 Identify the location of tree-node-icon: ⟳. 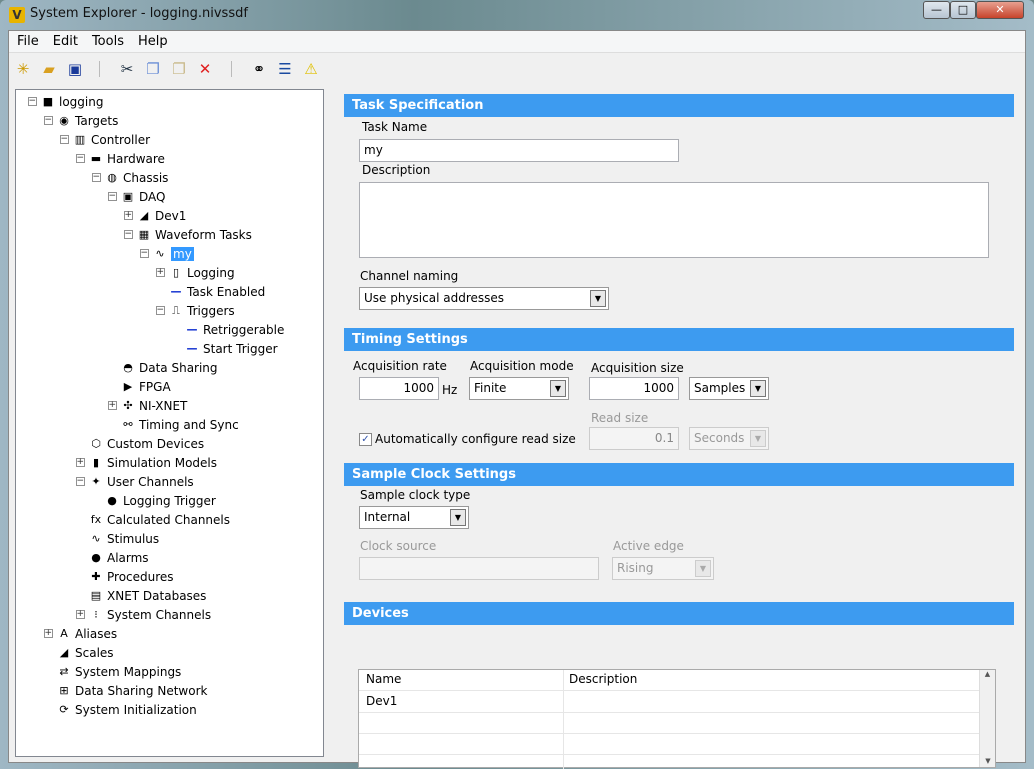
(64, 709).